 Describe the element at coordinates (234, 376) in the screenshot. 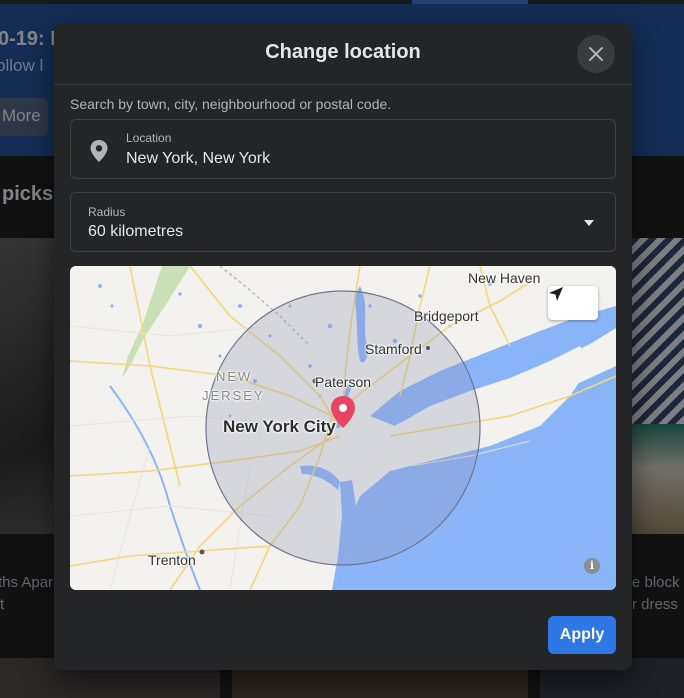

I see `map-label-new-jersey-1: NEW` at that location.